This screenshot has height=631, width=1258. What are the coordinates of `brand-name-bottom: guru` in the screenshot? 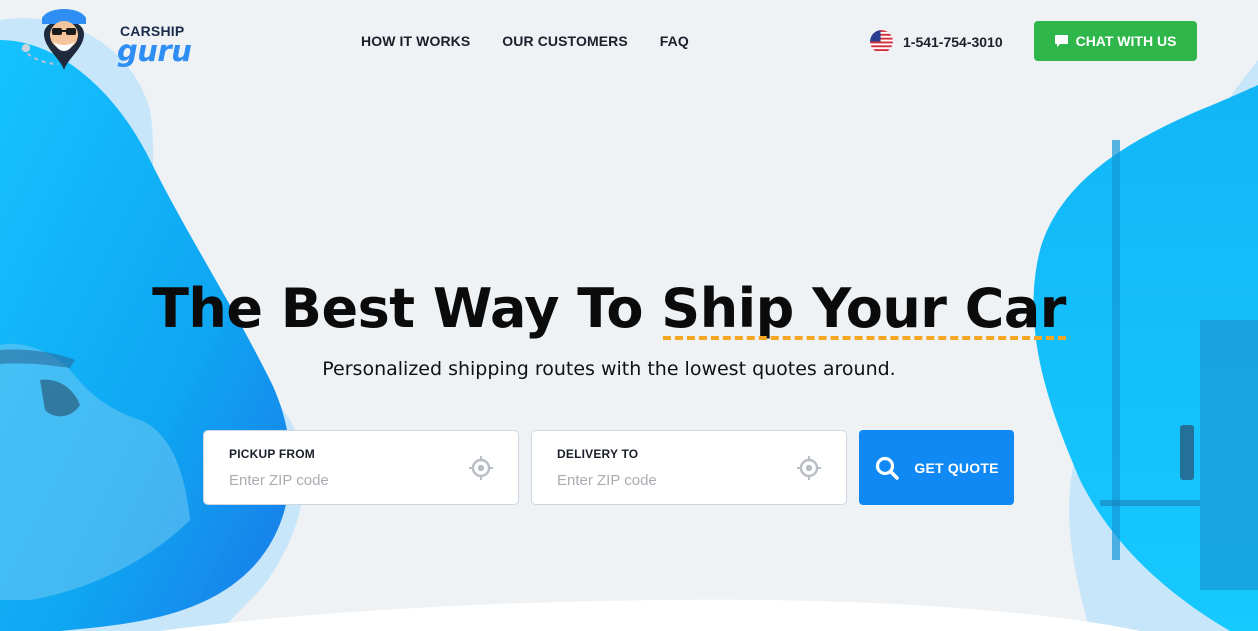 It's located at (154, 51).